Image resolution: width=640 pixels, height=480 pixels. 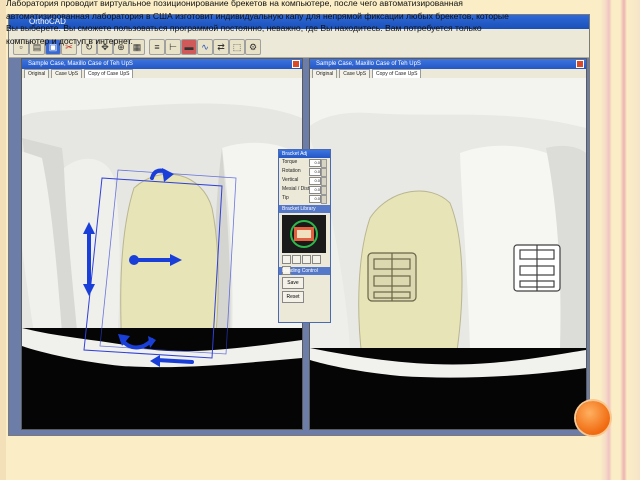 What do you see at coordinates (315, 163) in the screenshot?
I see `torque-input: 0.0` at bounding box center [315, 163].